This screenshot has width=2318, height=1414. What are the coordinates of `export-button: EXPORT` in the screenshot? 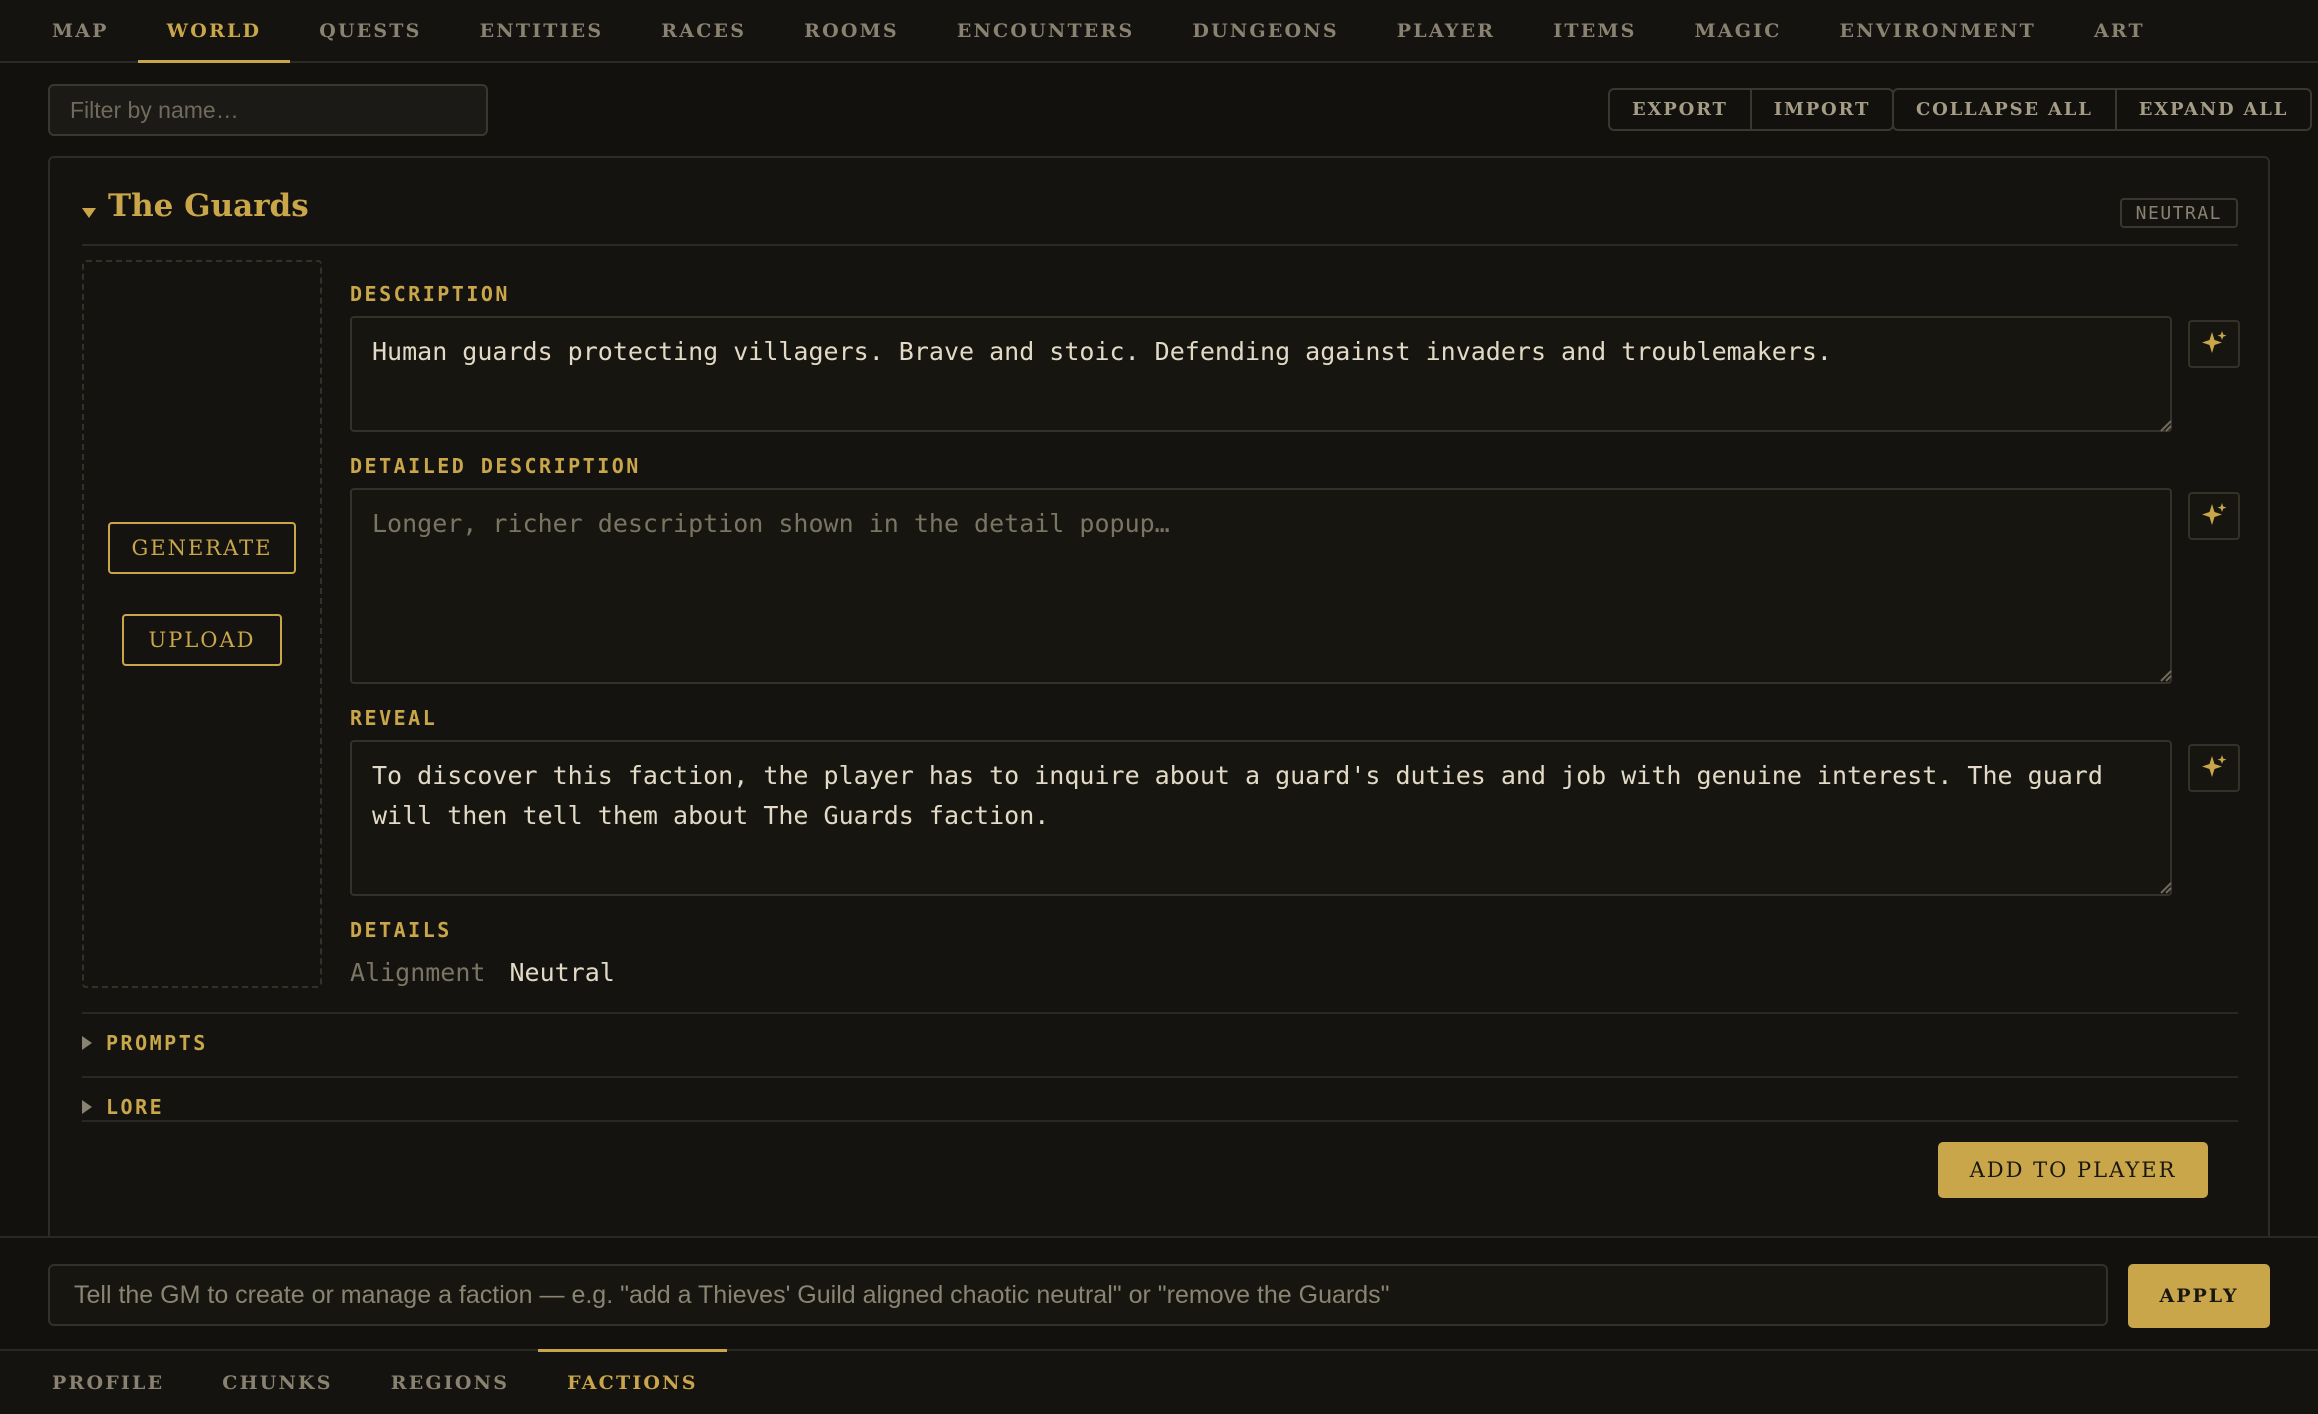 It's located at (1680, 109).